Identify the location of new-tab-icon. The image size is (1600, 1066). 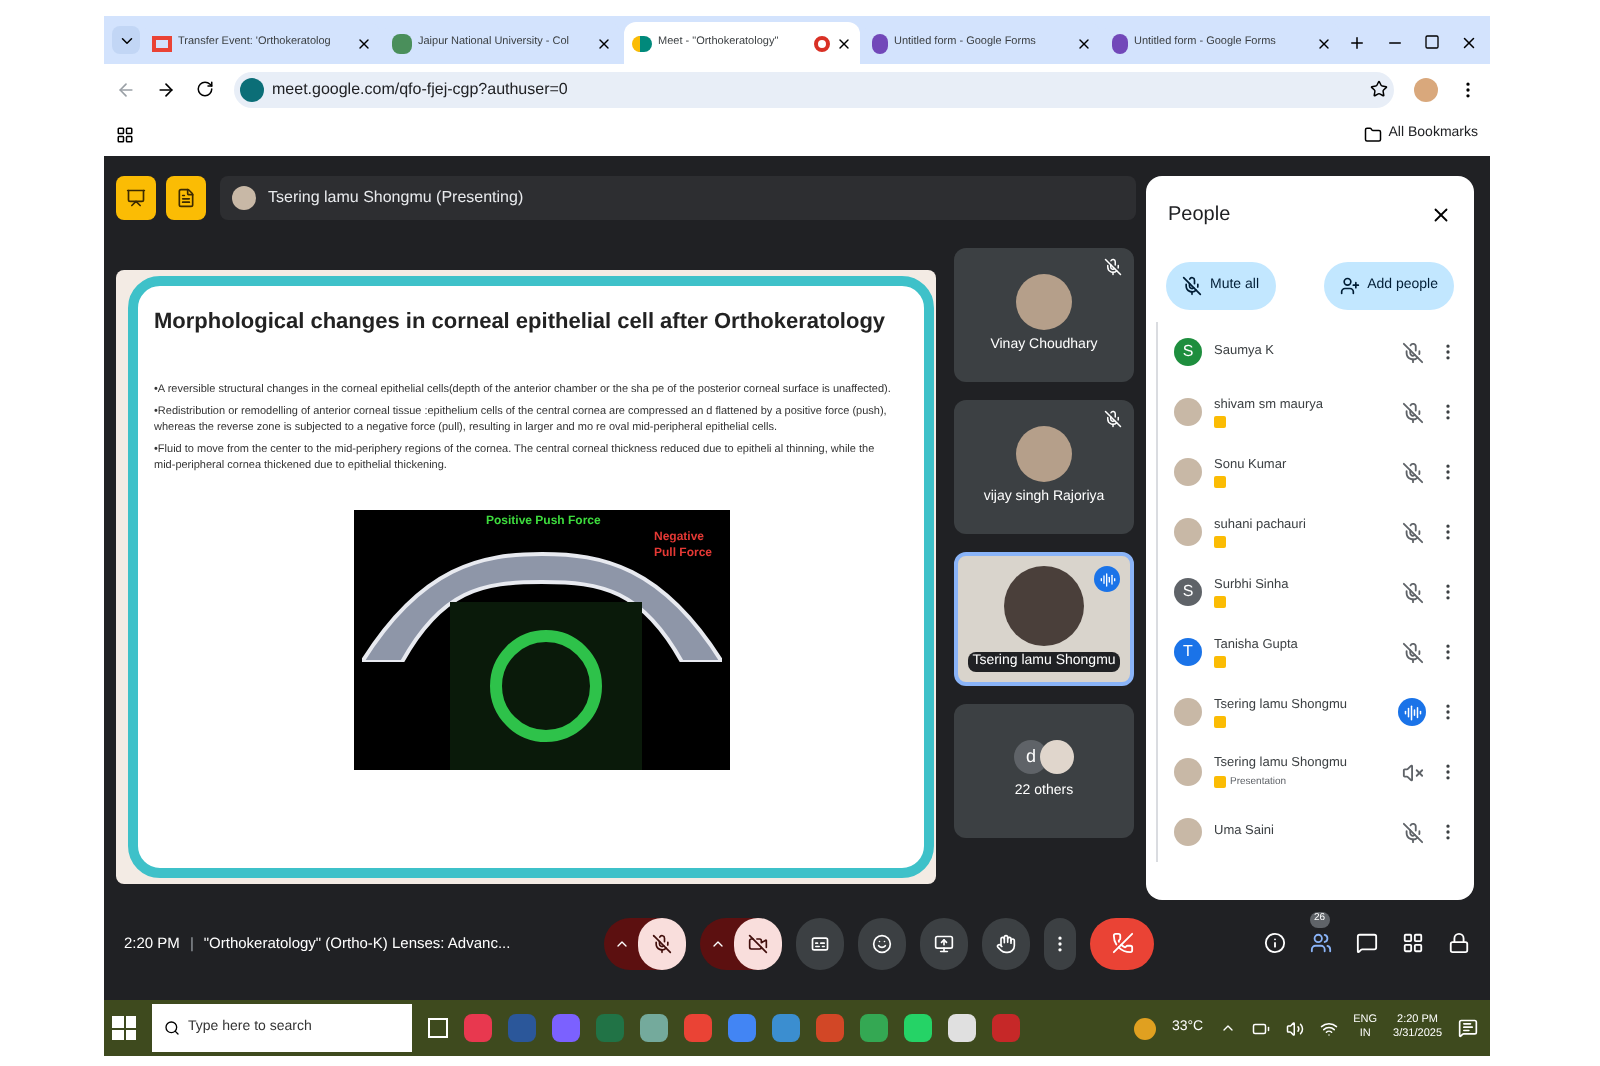
(1357, 43).